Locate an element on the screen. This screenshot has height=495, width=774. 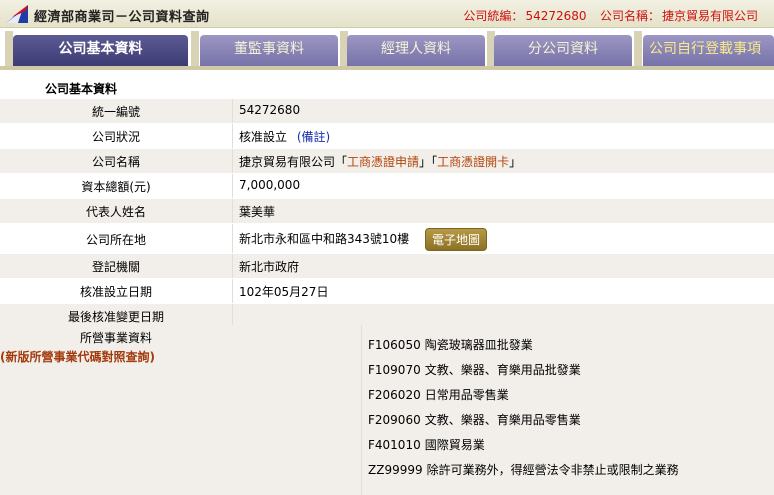
tab-underline is located at coordinates (387, 68).